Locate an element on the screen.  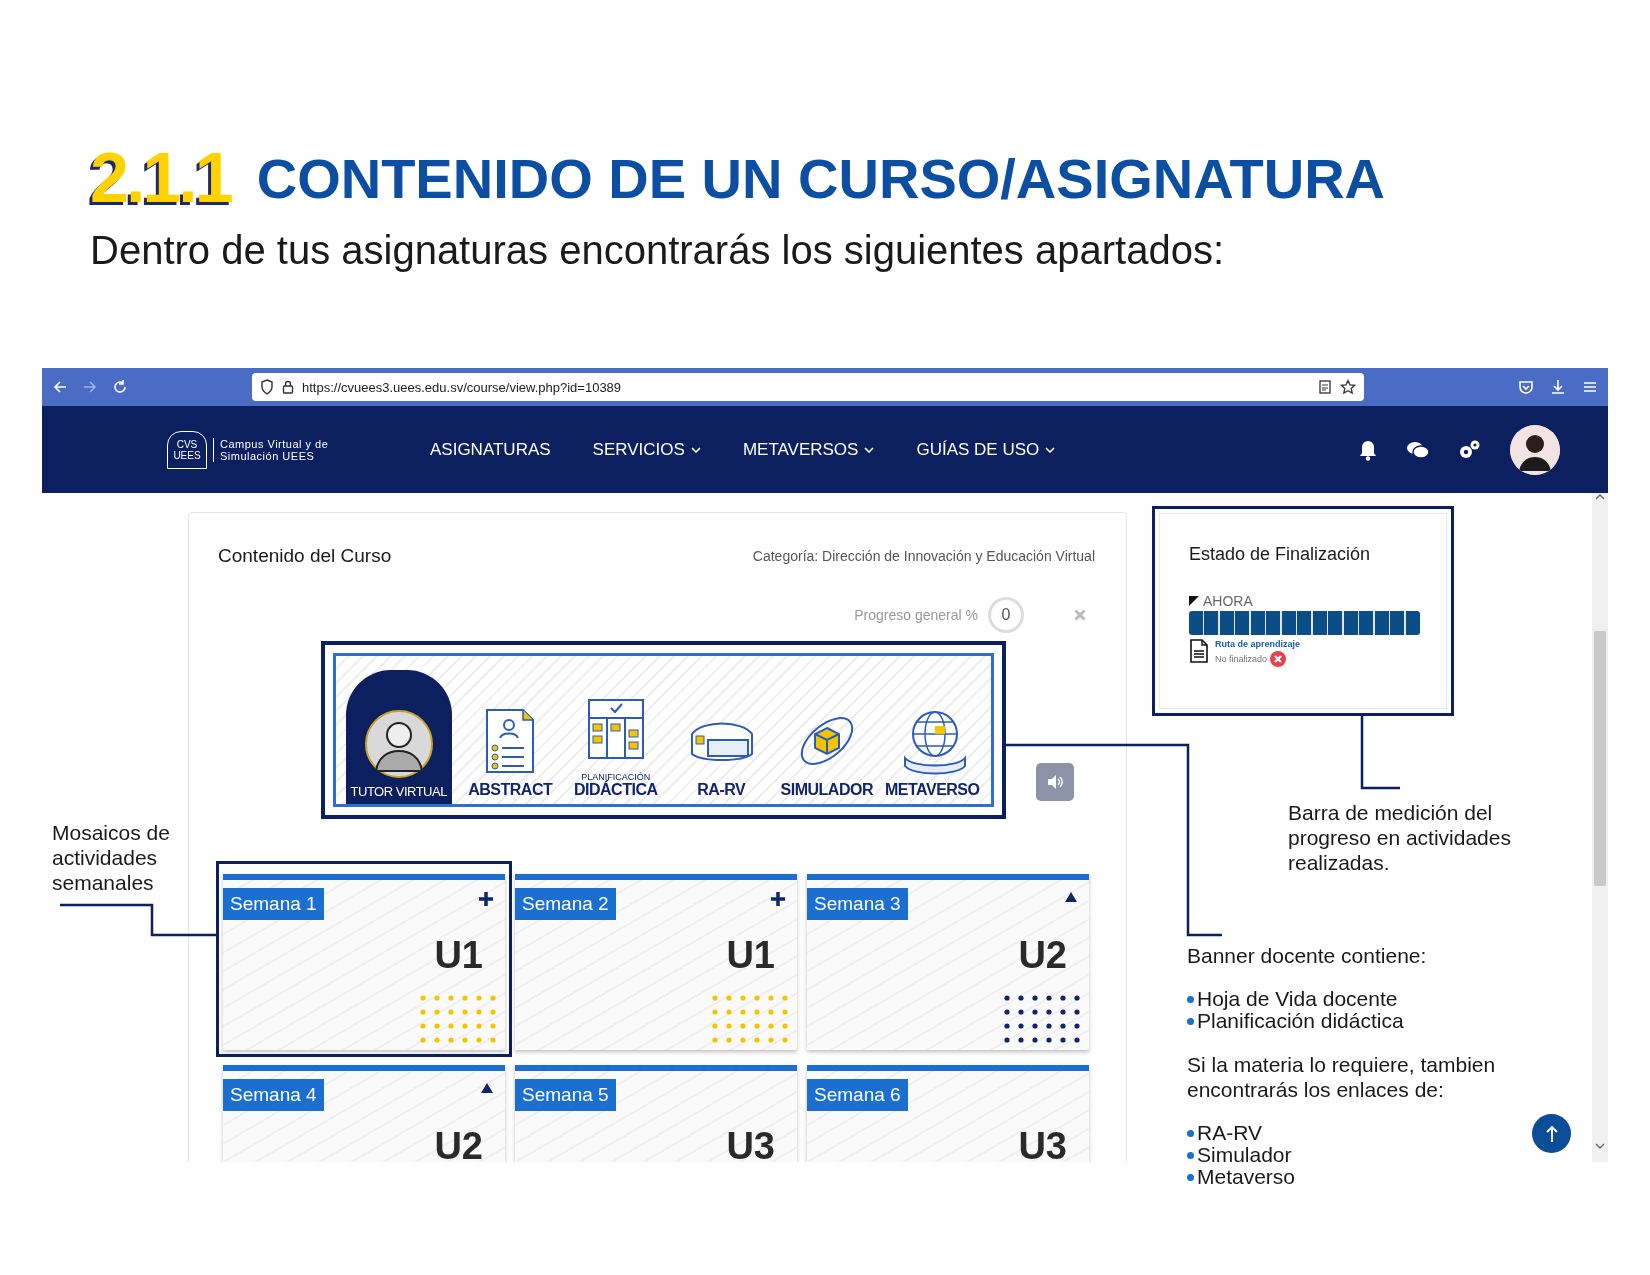
settings-icon is located at coordinates (1470, 449).